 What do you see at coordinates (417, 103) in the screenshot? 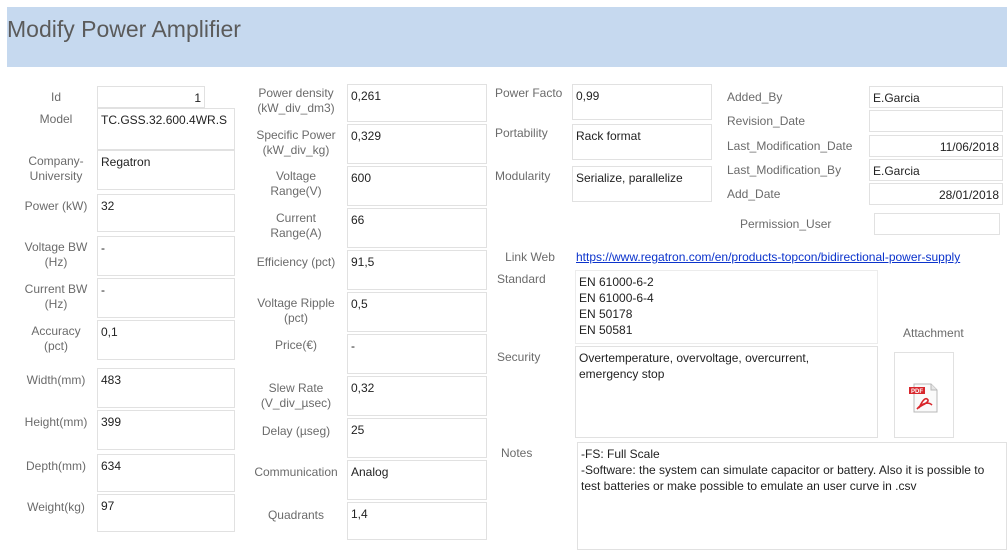
I see `power-density-field: 0,261` at bounding box center [417, 103].